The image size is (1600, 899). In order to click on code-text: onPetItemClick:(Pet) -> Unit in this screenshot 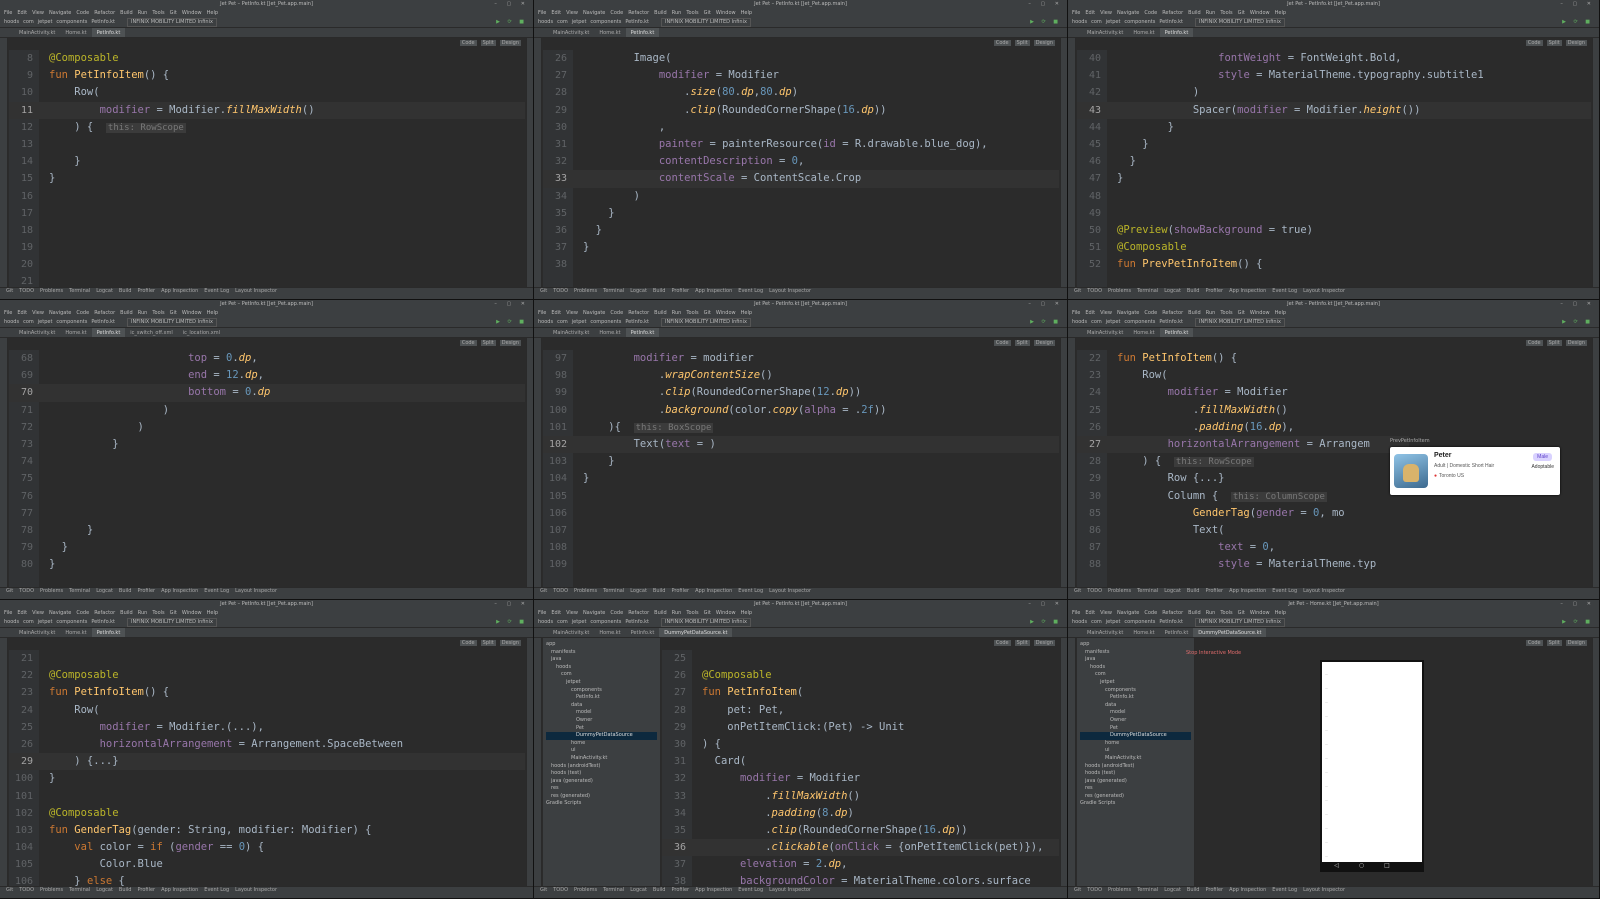, I will do `click(880, 727)`.